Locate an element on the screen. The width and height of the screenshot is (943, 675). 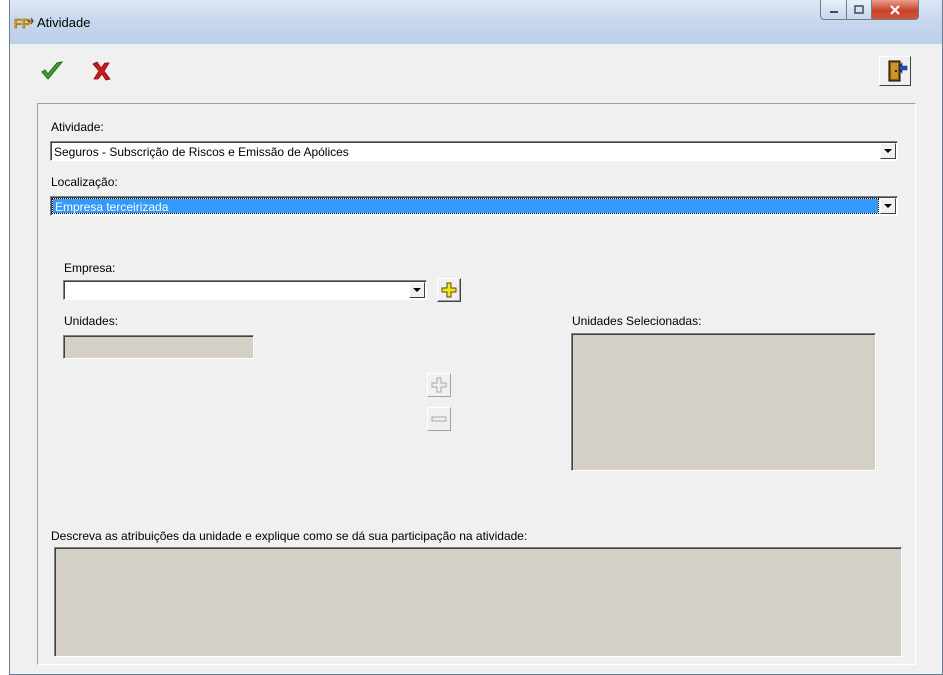
window-title: Atividade is located at coordinates (64, 22).